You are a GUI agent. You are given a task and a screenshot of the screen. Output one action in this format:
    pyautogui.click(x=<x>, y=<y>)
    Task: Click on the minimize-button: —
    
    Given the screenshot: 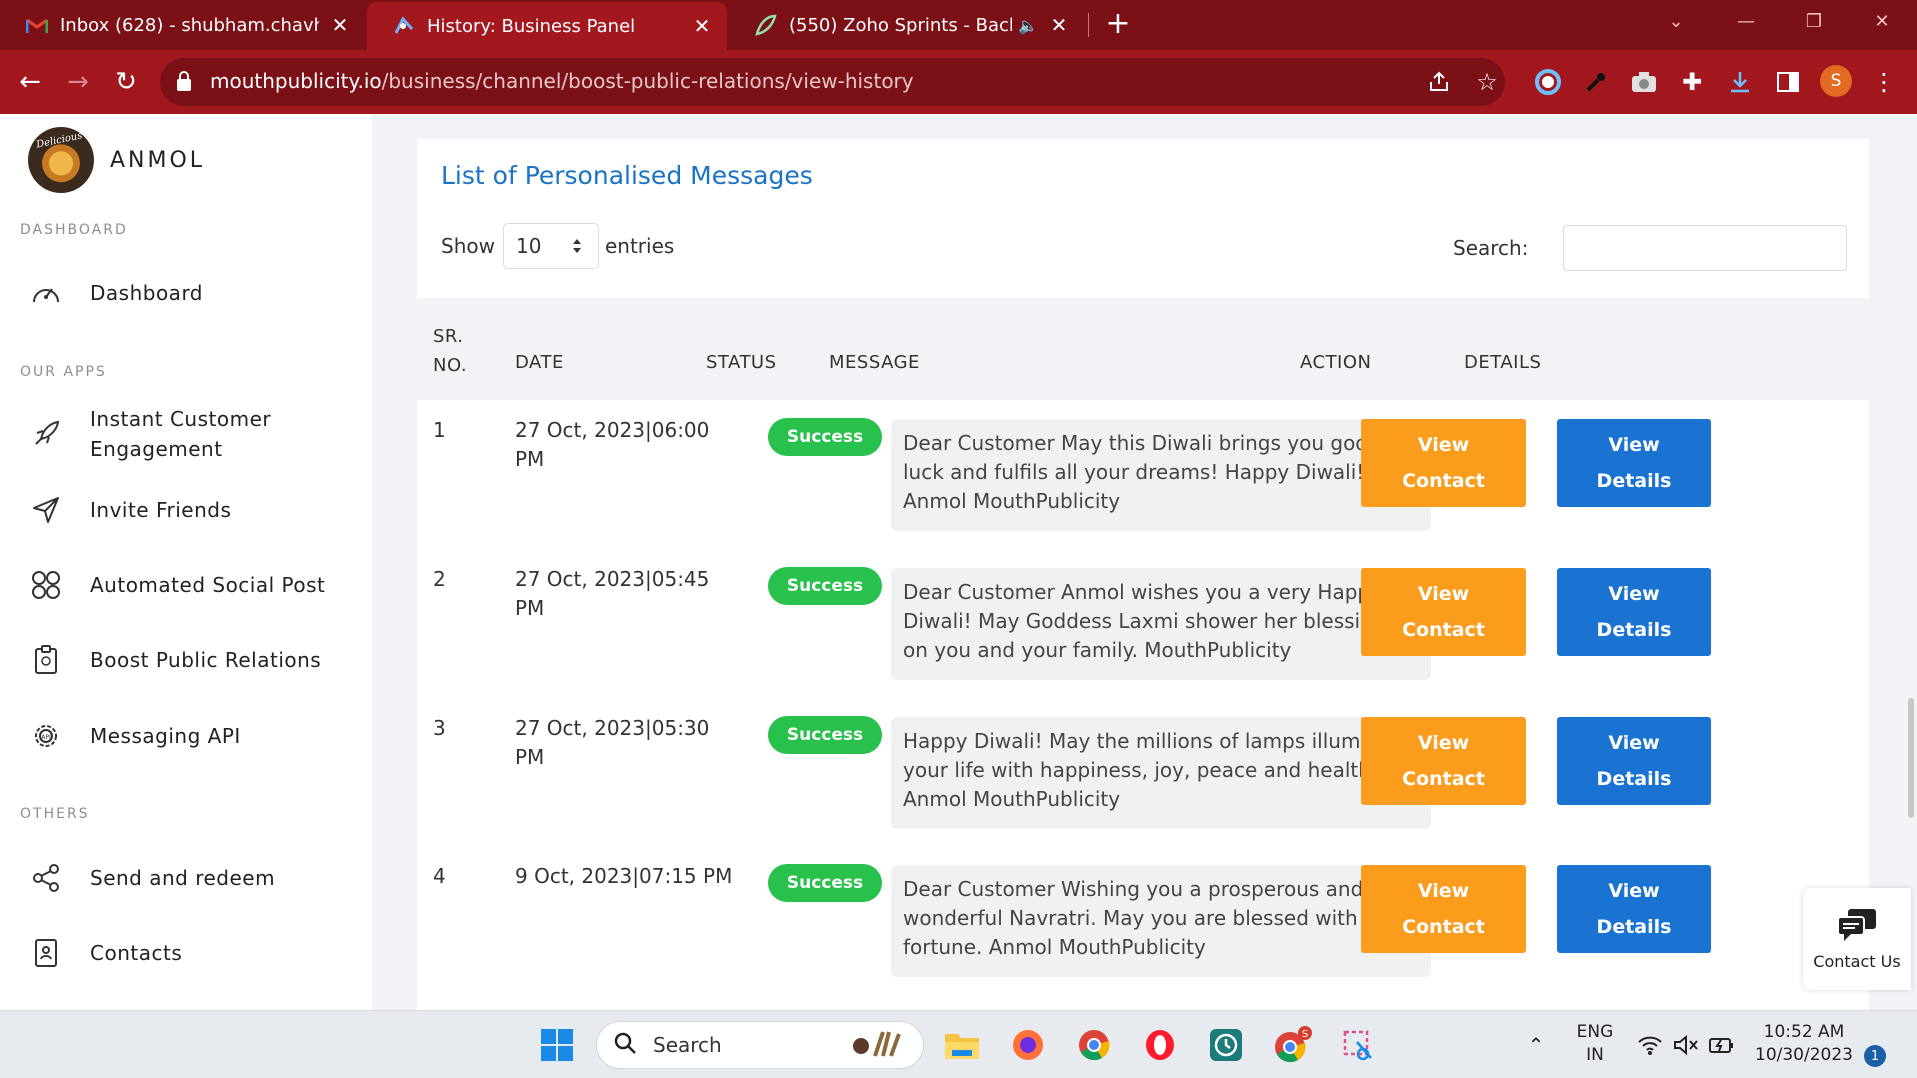 What is the action you would take?
    pyautogui.click(x=1746, y=21)
    